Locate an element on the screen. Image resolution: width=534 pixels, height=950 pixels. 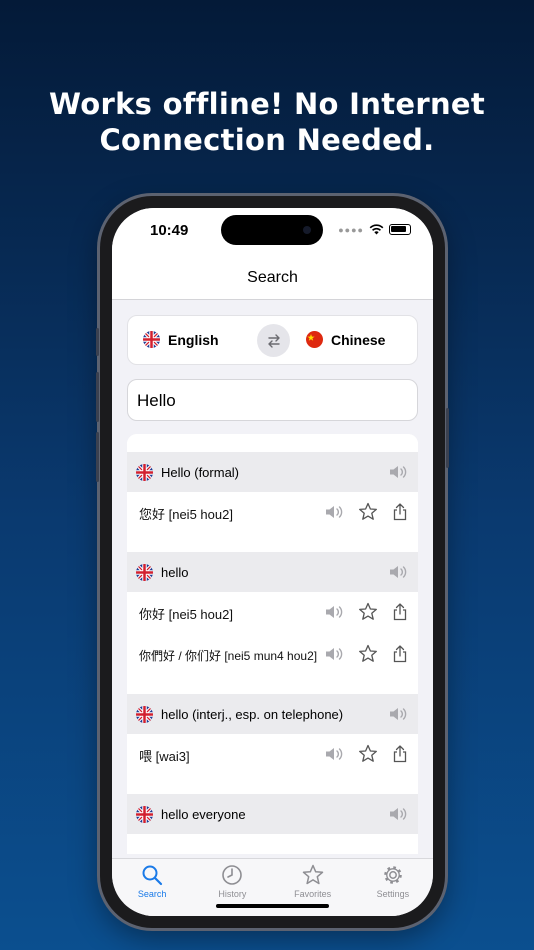
translation-row: 你們好 / 你们好 [nei5 mun4 hou2] is located at coordinates (272, 655).